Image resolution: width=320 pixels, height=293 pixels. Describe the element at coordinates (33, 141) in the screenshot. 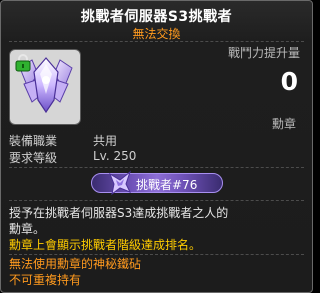

I see `job-label: 裝備職業` at that location.